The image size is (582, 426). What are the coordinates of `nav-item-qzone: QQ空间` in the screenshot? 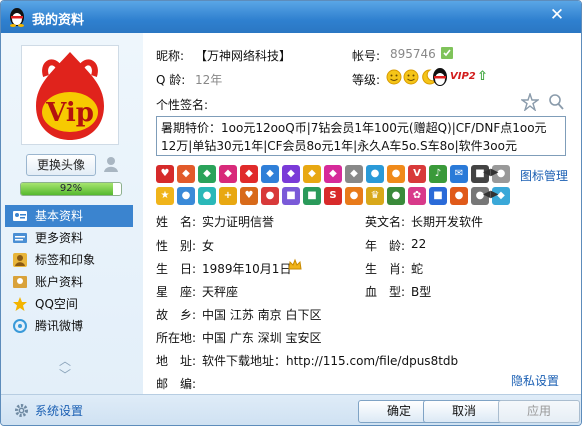 It's located at (69, 304).